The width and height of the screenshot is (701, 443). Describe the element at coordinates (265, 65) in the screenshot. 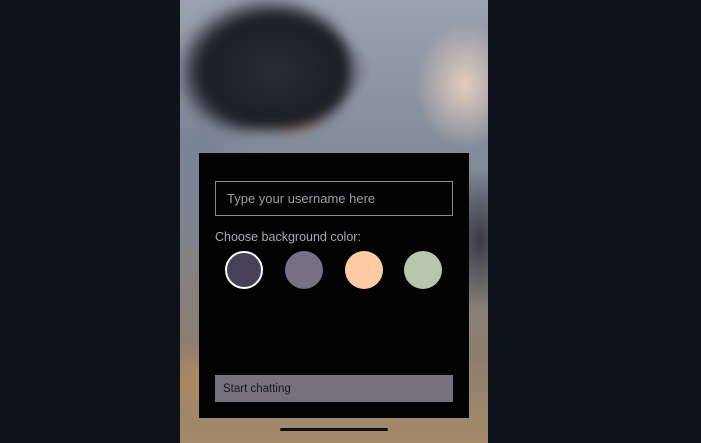

I see `photo-detail` at that location.